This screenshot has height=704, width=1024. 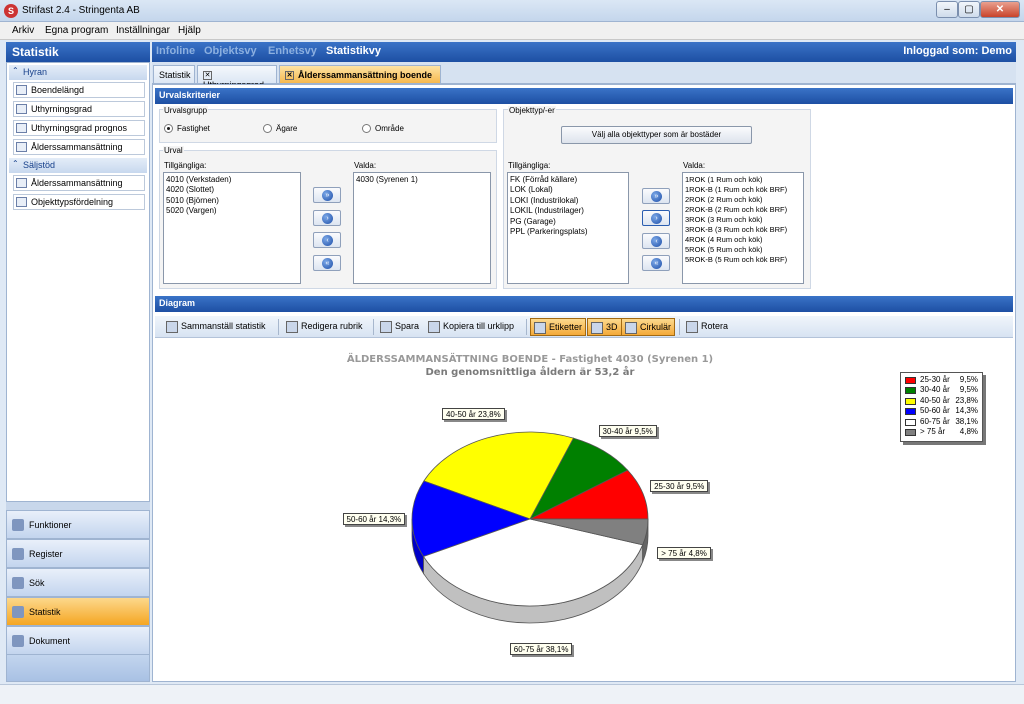 I want to click on list-item: LOK (Lokal), so click(x=568, y=190).